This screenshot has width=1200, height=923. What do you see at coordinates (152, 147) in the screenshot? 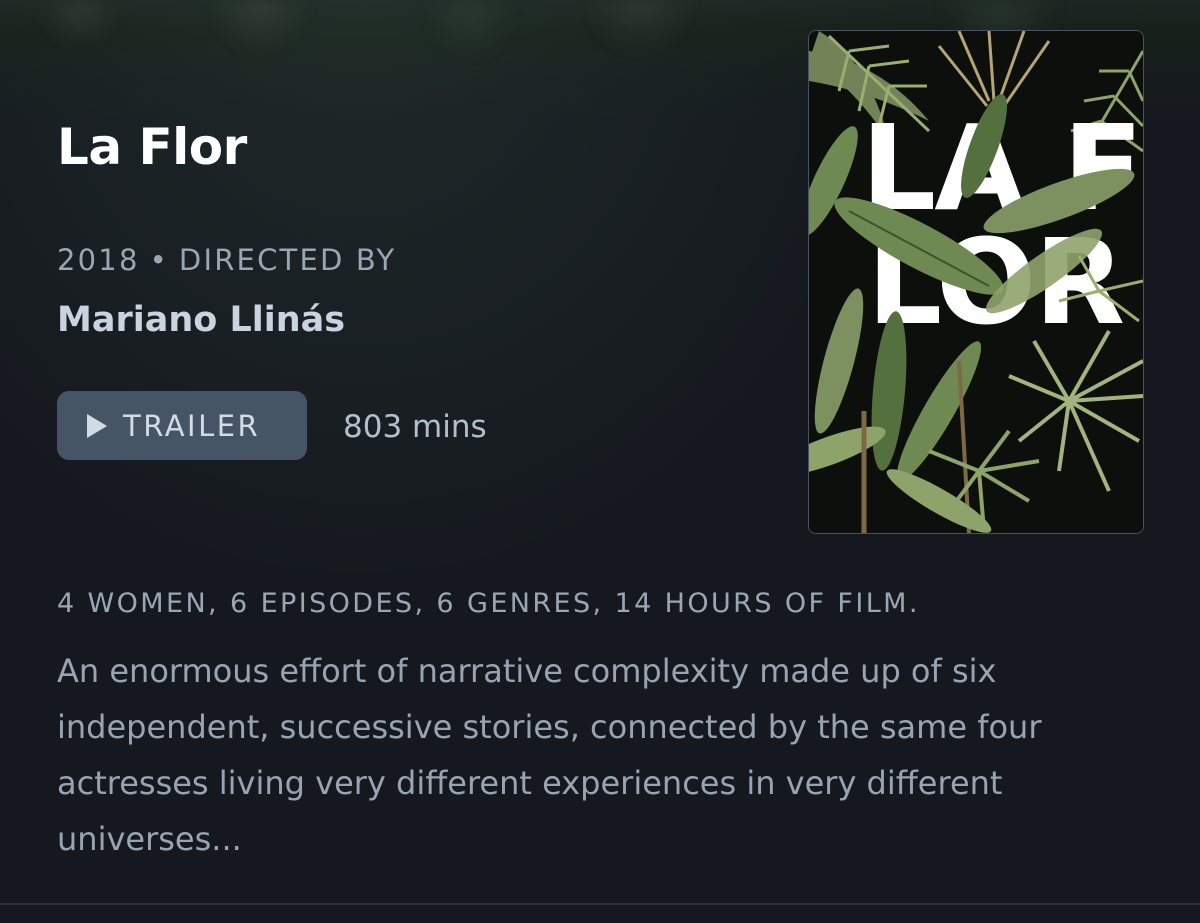
I see `film-title: La Flor` at bounding box center [152, 147].